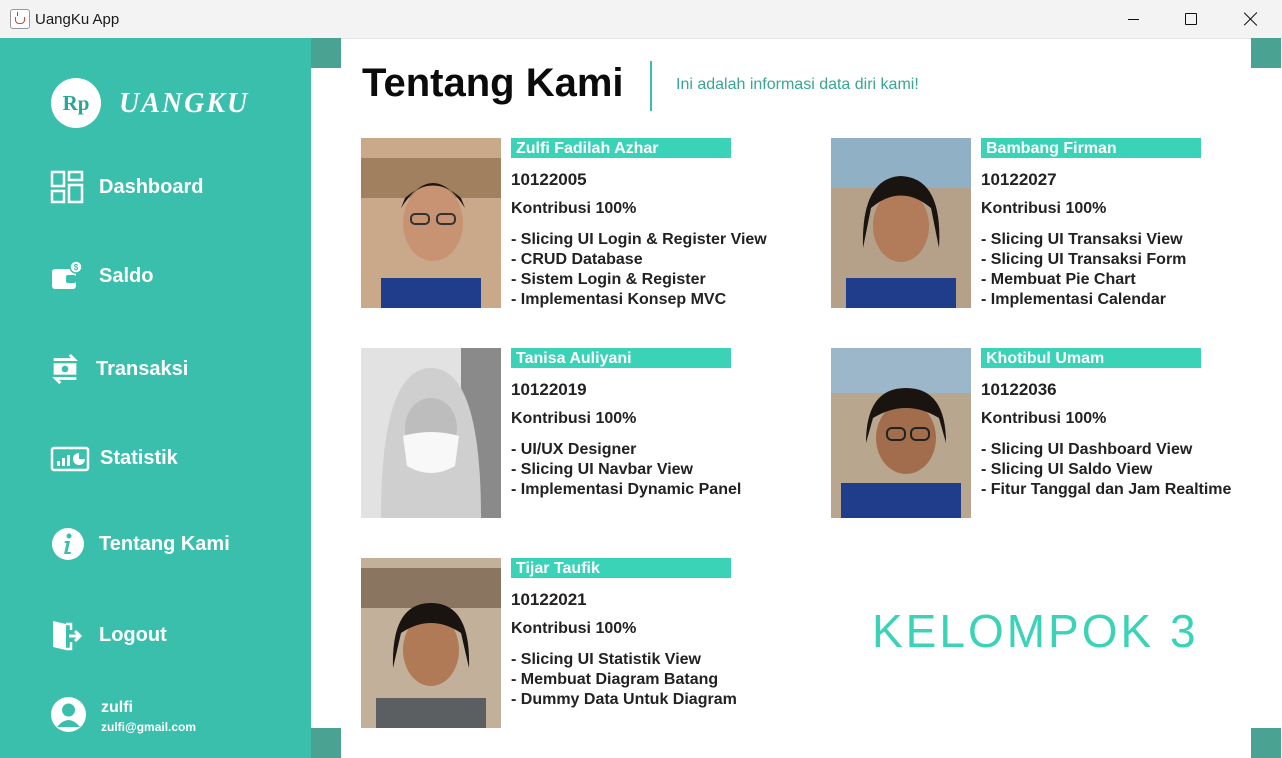 This screenshot has height=758, width=1282. Describe the element at coordinates (1067, 469) in the screenshot. I see `task-item: - Slicing UI Saldo View` at that location.